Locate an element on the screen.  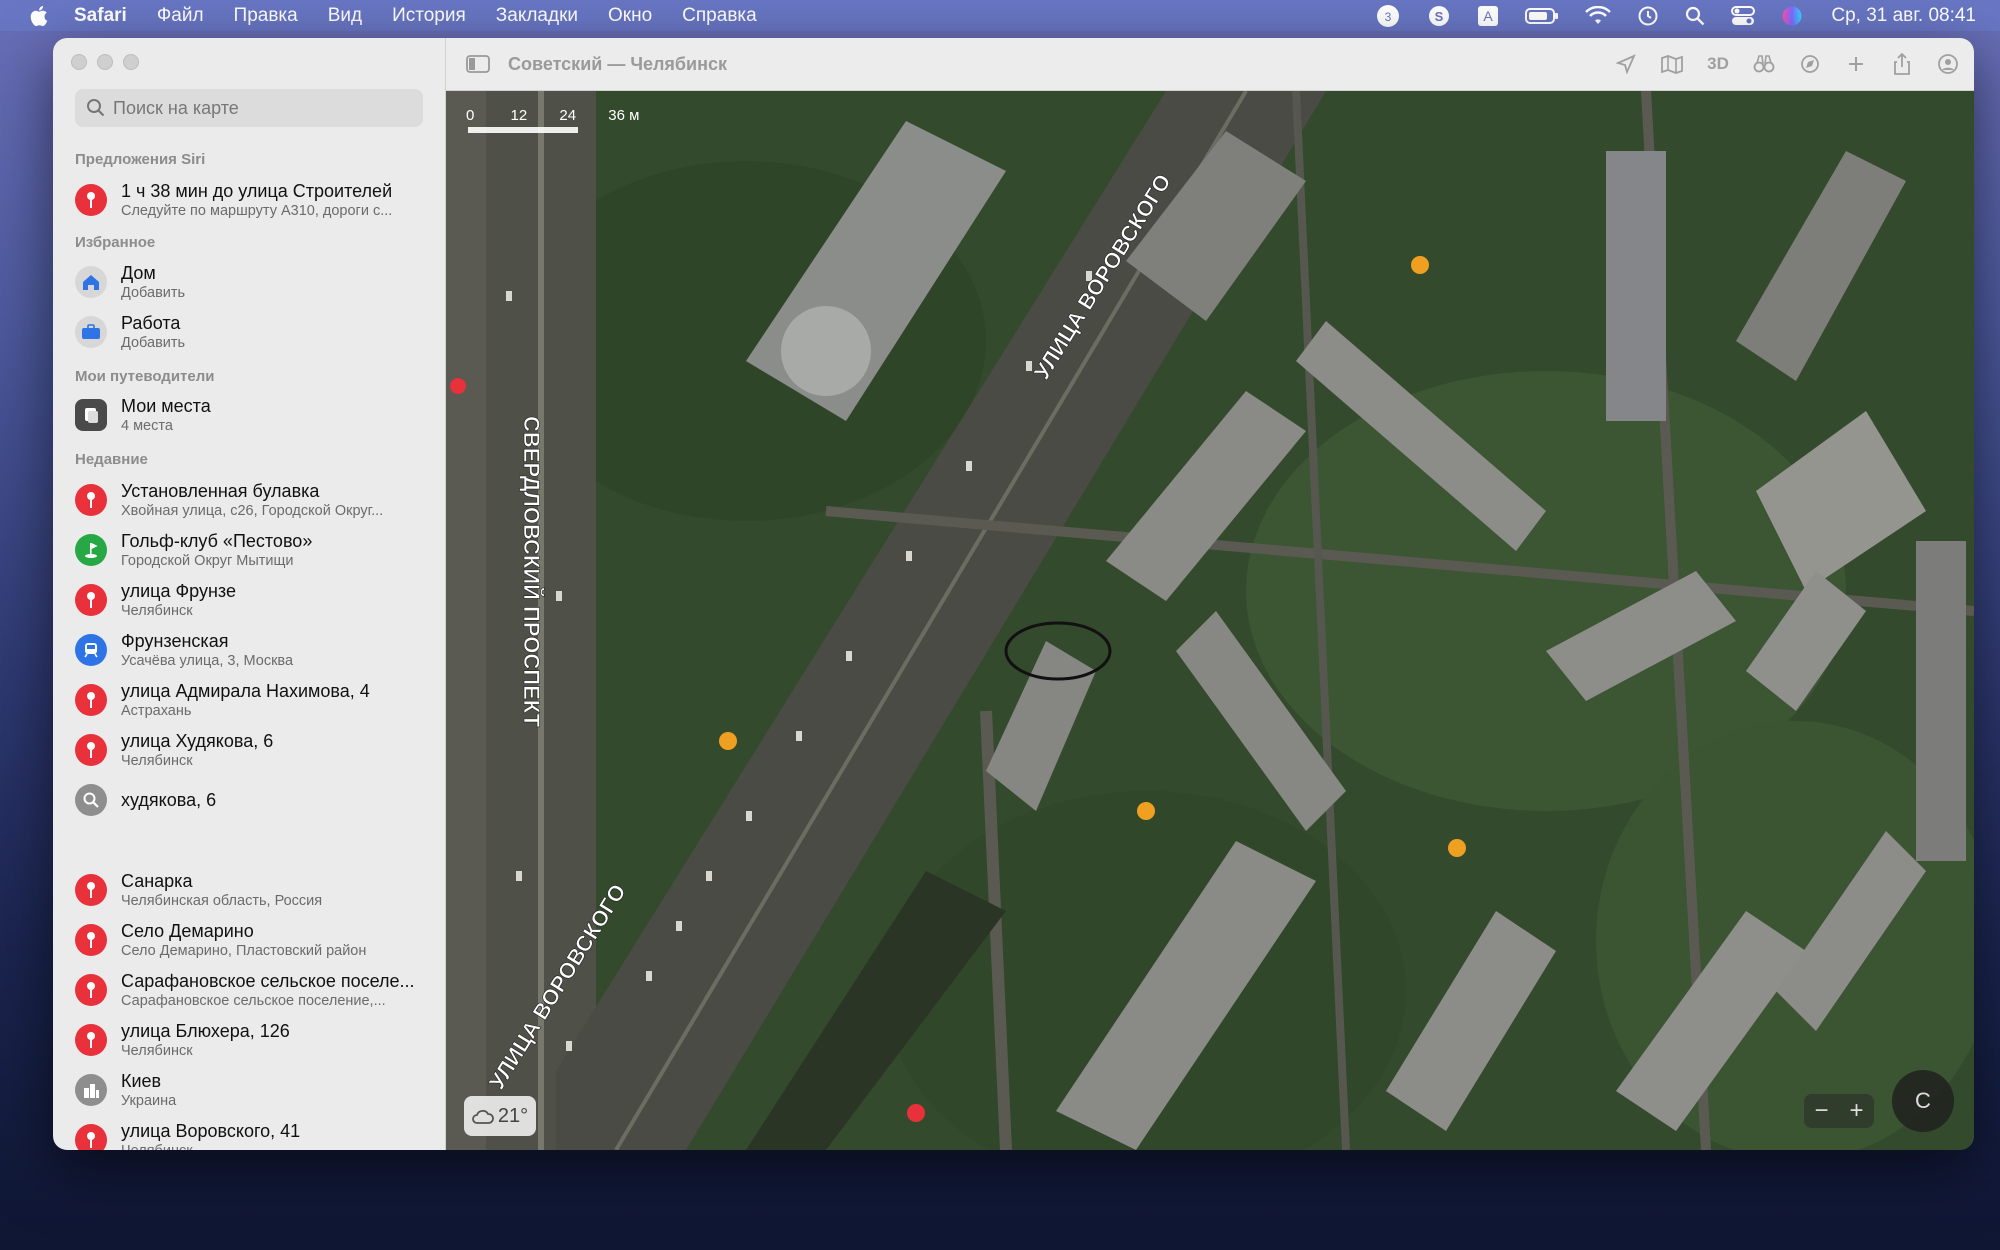
weather-badge: 21° is located at coordinates (500, 1116).